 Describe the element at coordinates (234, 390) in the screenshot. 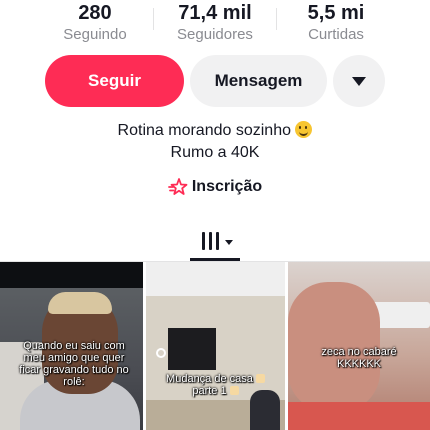

I see `box-emoji-icon` at that location.